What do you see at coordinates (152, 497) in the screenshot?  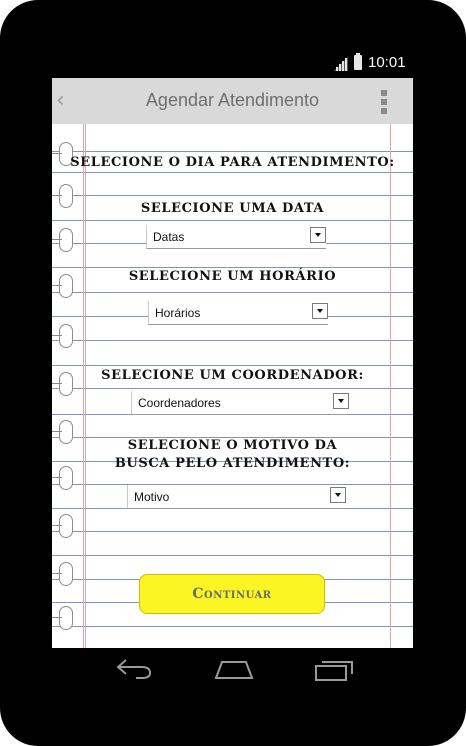 I see `reason-select-value: Motivo` at bounding box center [152, 497].